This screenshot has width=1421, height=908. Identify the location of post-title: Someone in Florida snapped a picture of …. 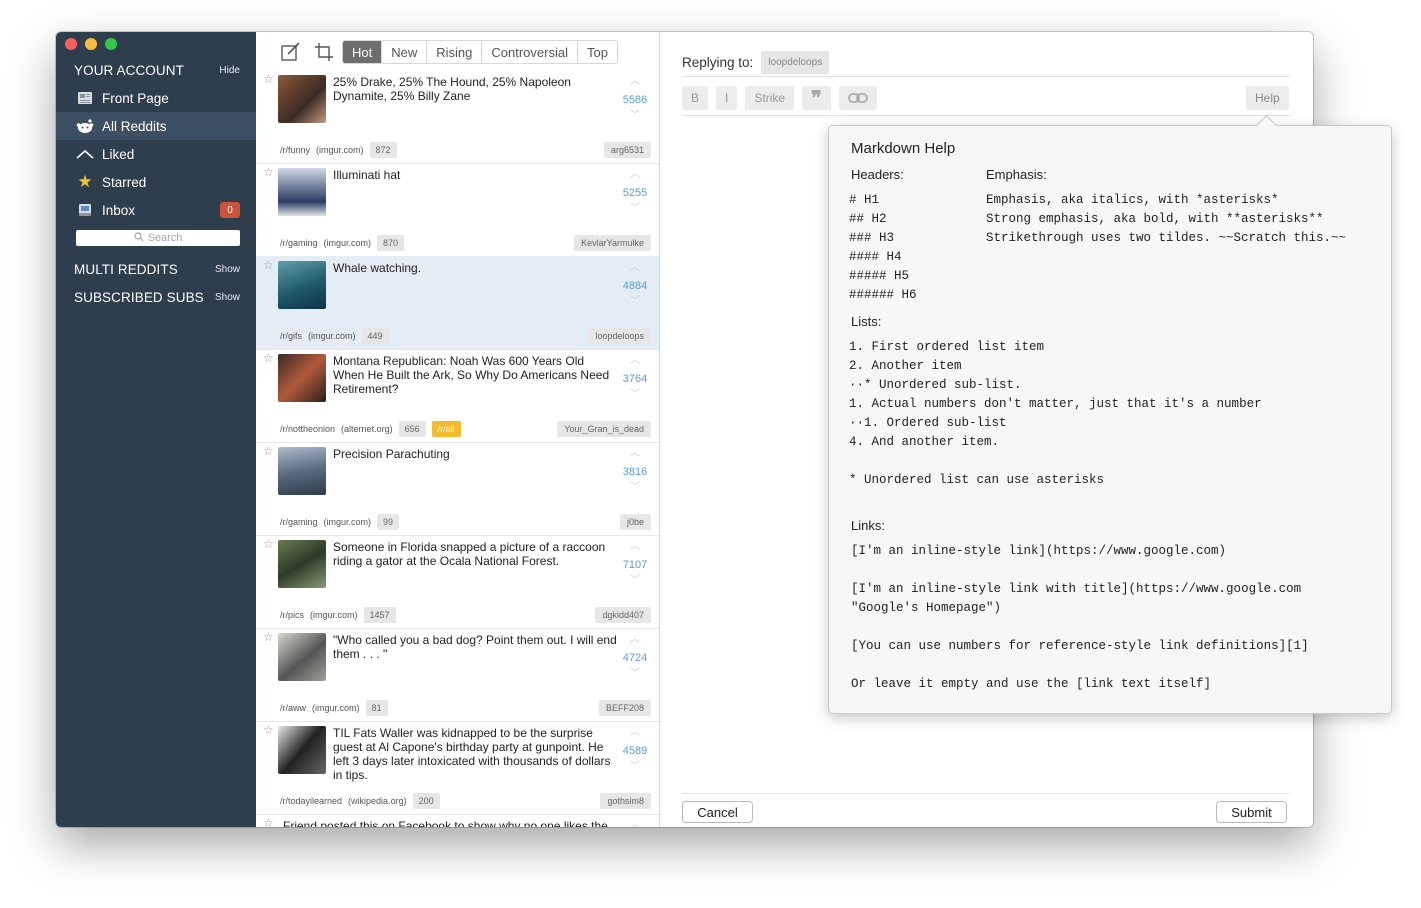
(475, 554).